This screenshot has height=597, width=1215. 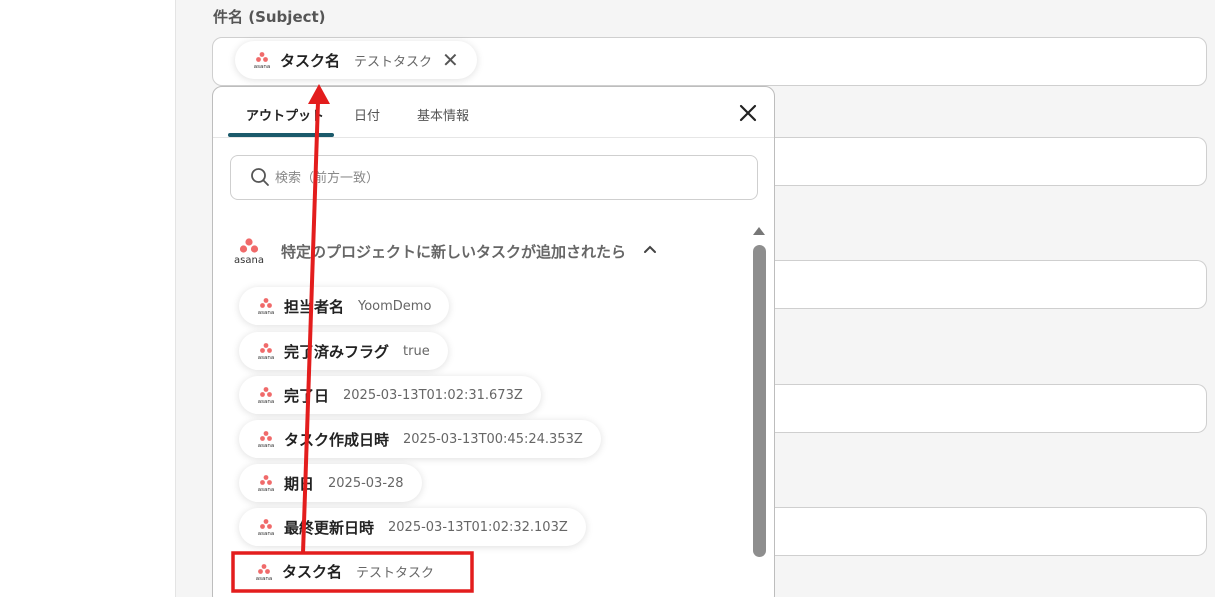 I want to click on item-value: 2025-03-13T01:02:31.673Z, so click(x=433, y=395).